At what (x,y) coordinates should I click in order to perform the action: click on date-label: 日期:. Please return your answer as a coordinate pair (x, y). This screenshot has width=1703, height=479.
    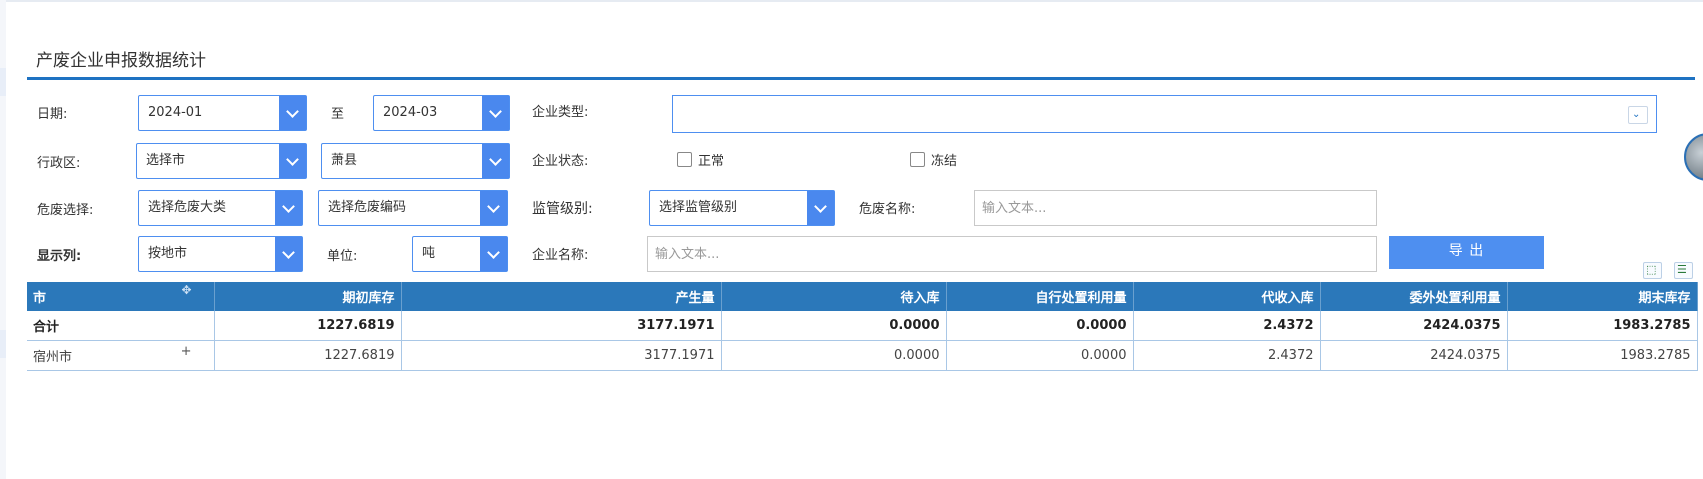
    Looking at the image, I should click on (52, 114).